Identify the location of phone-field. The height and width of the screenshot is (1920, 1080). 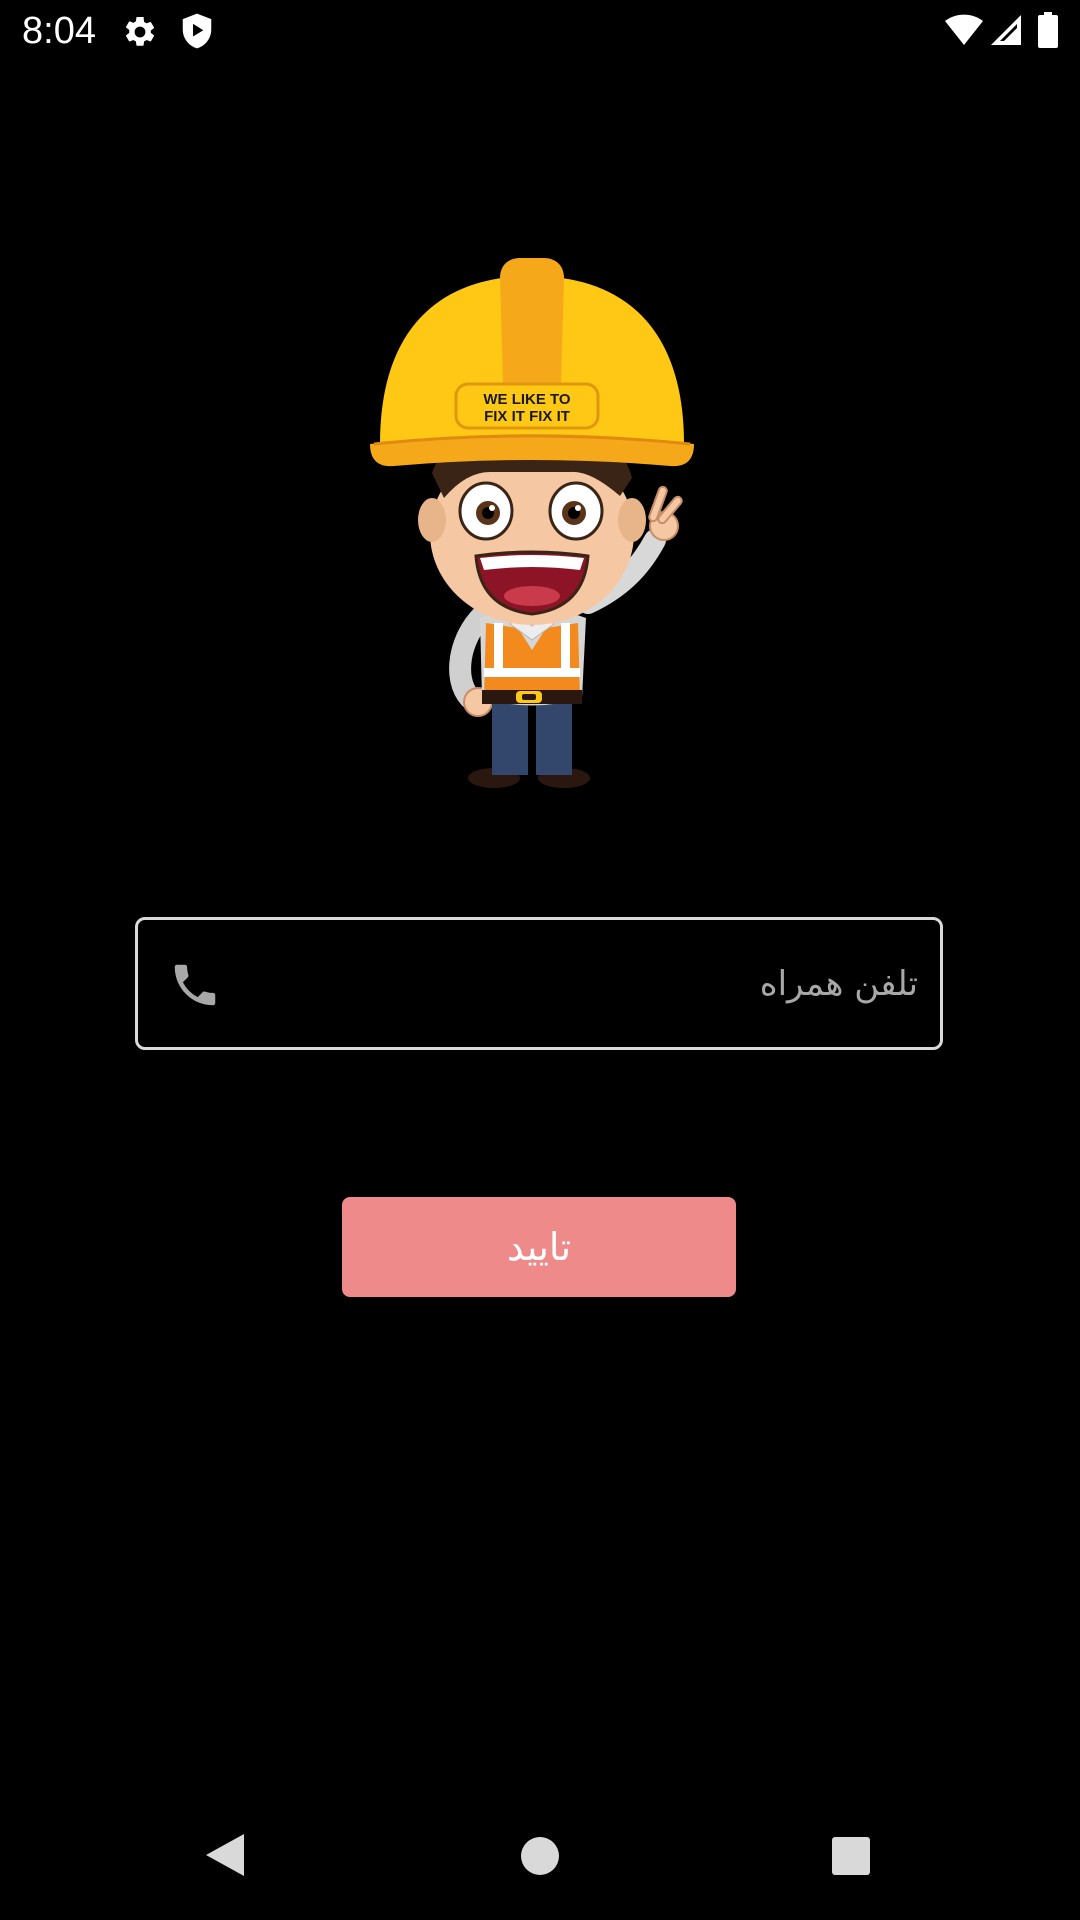
(539, 983).